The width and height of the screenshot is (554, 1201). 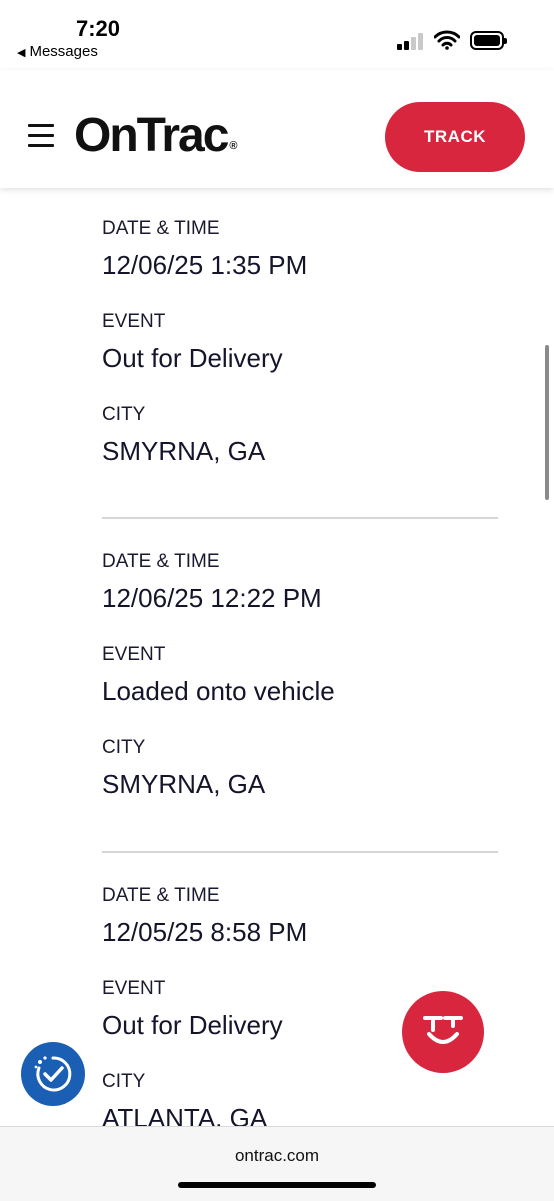 What do you see at coordinates (192, 358) in the screenshot?
I see `event-value: Out for Delivery` at bounding box center [192, 358].